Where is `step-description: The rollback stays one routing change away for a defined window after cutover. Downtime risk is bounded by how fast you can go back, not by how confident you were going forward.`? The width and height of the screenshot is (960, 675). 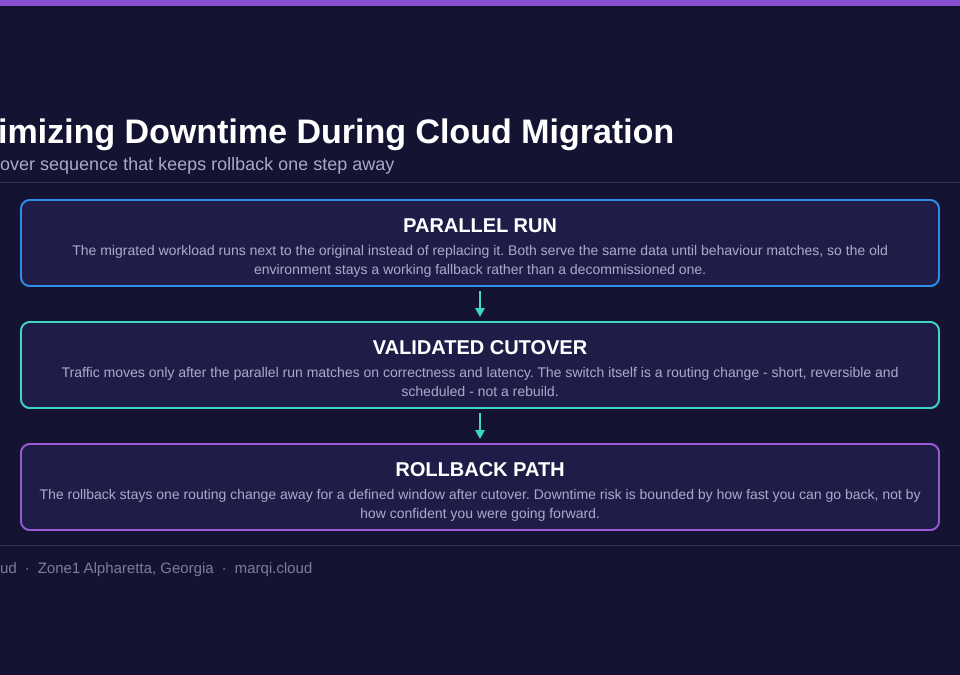 step-description: The rollback stays one routing change away for a defined window after cutover. Downtime risk is bounded by how fast you can go back, not by how confident you were going forward. is located at coordinates (480, 504).